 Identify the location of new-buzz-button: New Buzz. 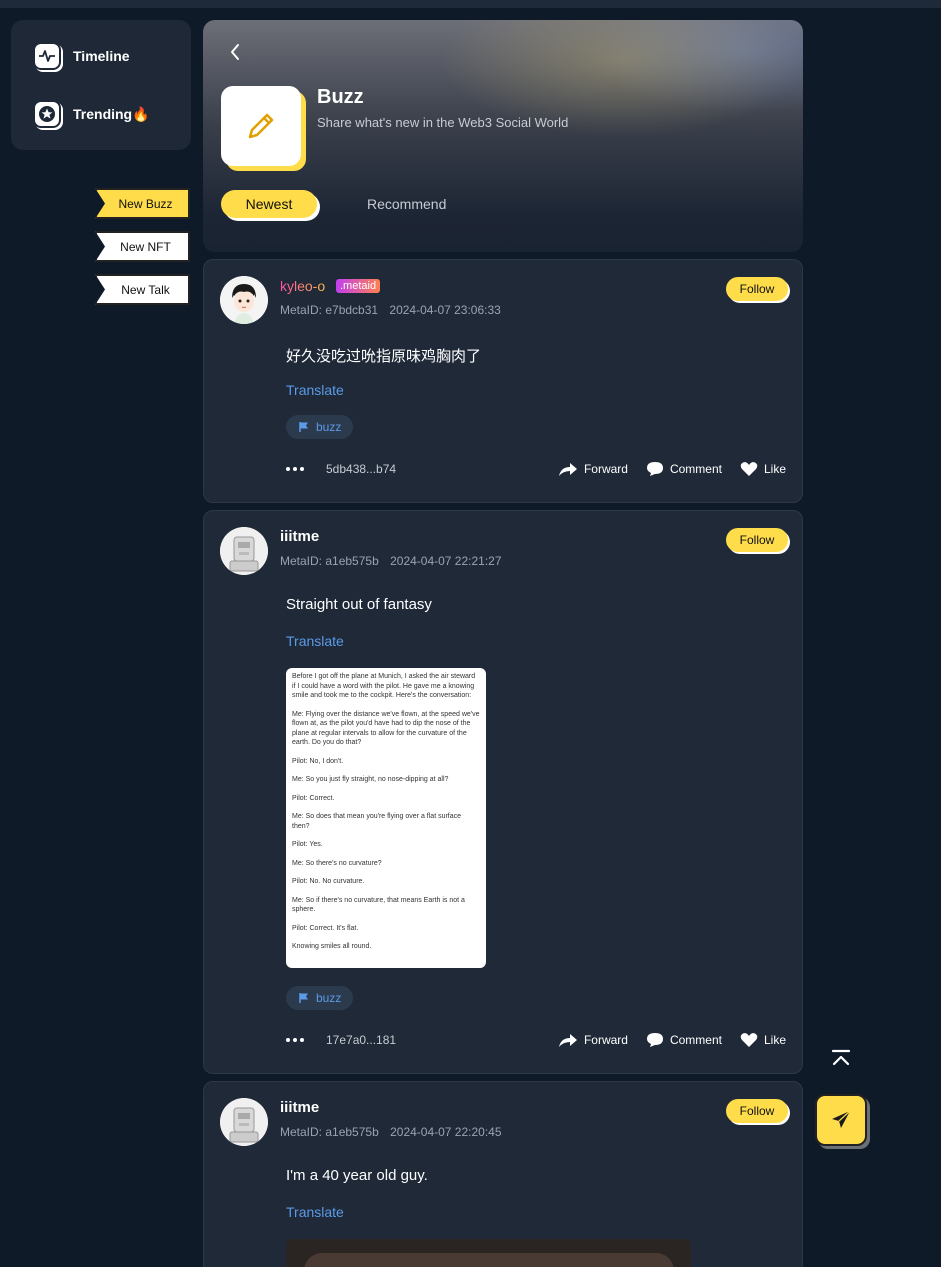
(142, 203).